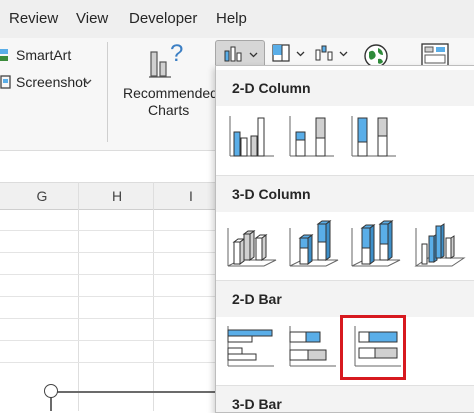 The image size is (474, 413). I want to click on selected-option-highlight, so click(373, 347).